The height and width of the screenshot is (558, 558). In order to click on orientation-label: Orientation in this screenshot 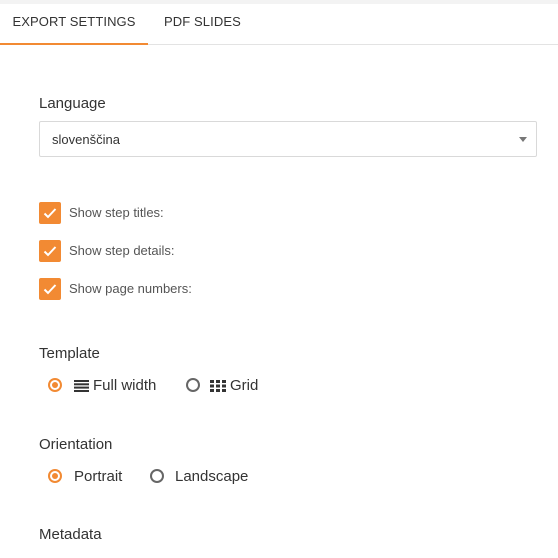, I will do `click(76, 444)`.